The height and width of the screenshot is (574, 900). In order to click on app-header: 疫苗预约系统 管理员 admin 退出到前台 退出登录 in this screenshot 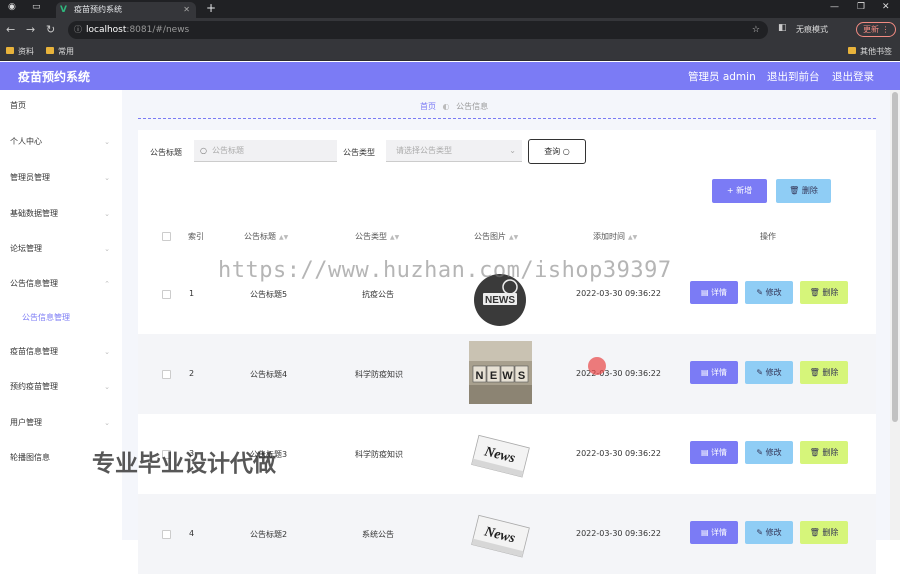, I will do `click(450, 76)`.